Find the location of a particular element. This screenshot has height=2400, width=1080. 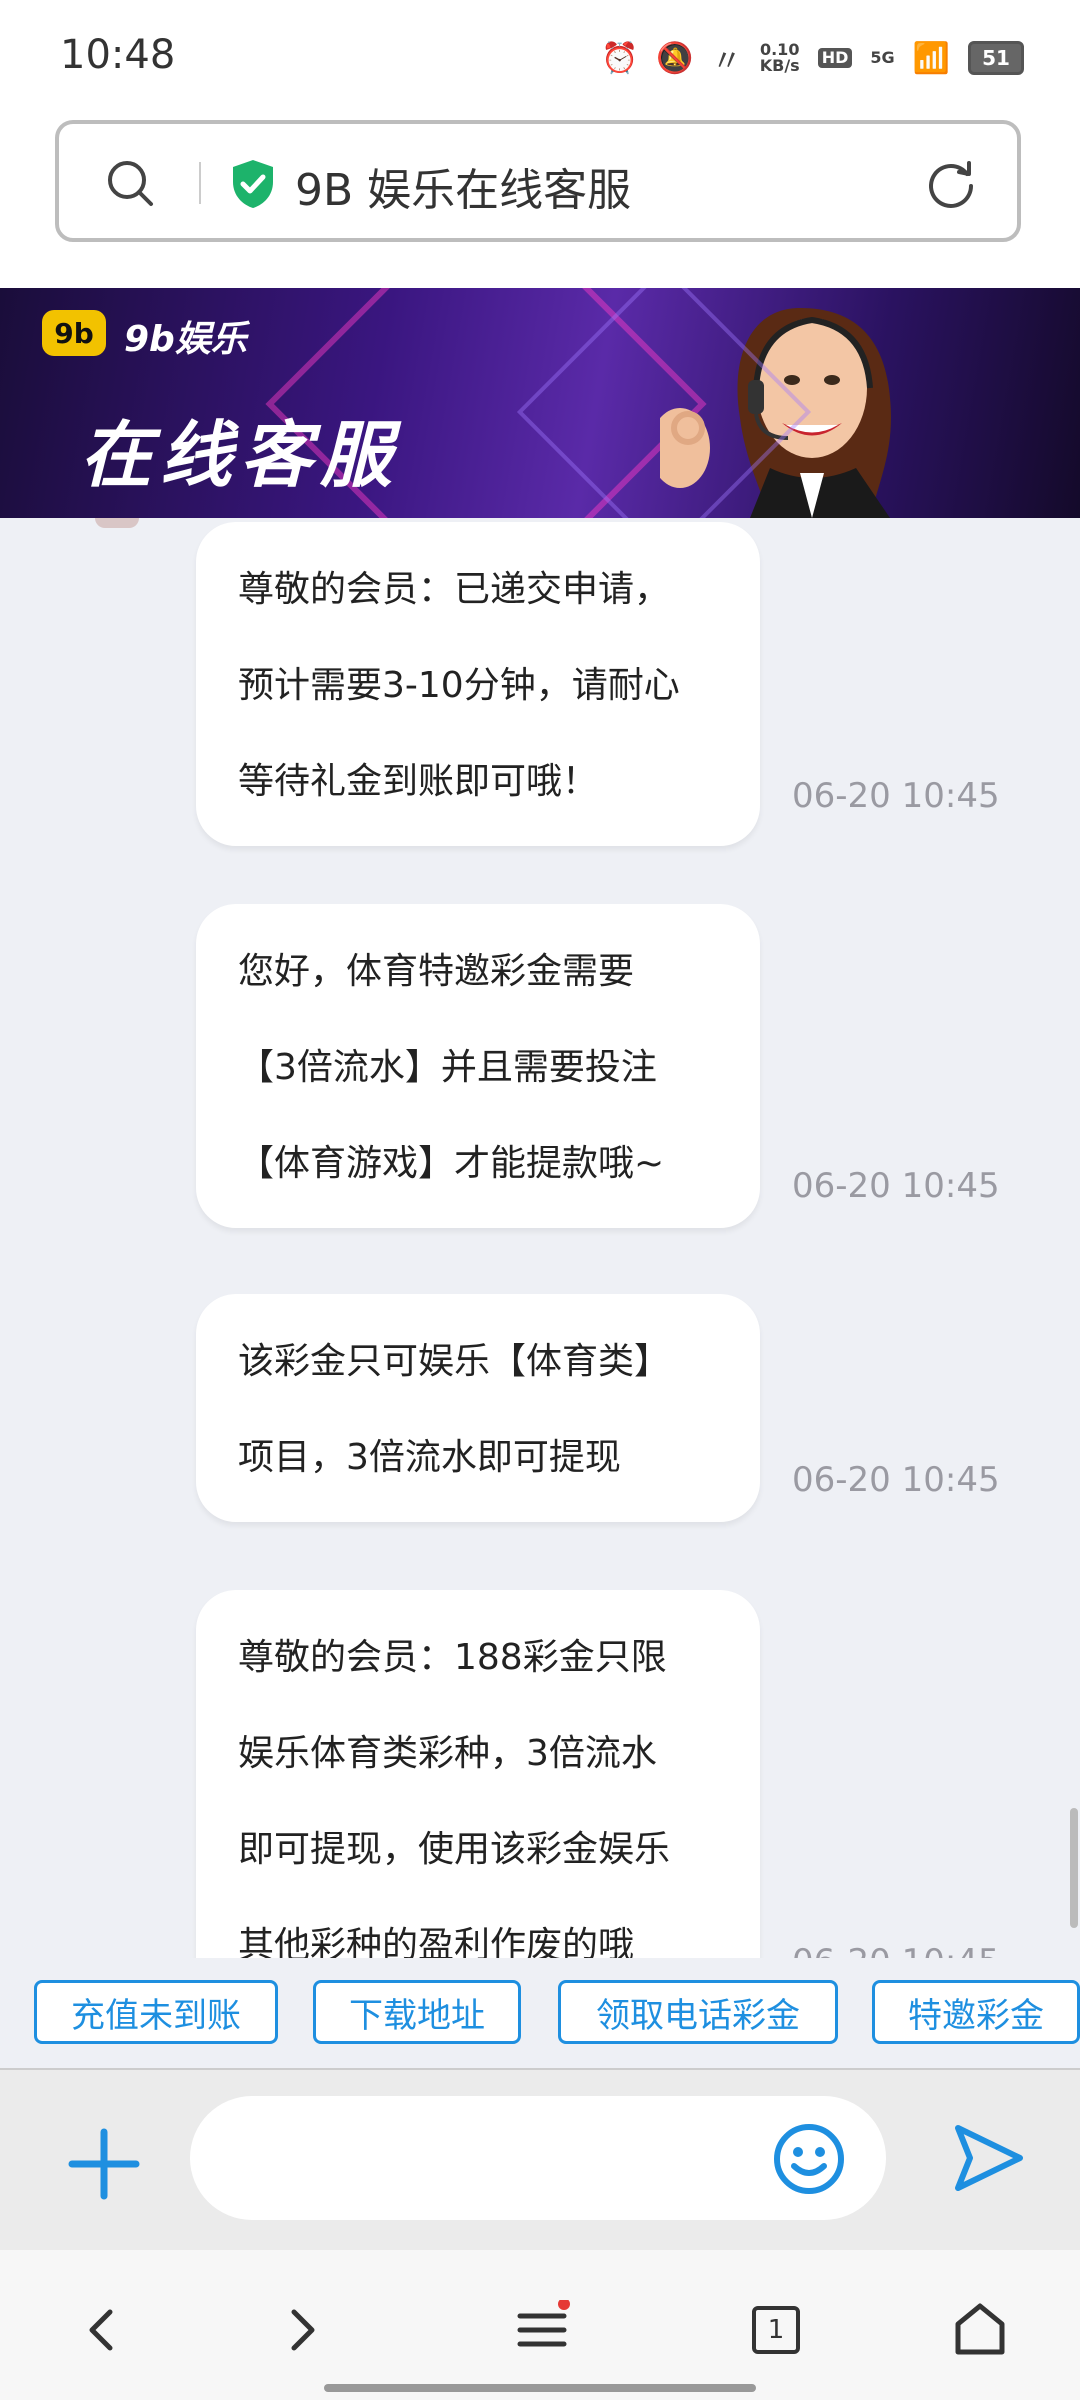

search-icon is located at coordinates (130, 183).